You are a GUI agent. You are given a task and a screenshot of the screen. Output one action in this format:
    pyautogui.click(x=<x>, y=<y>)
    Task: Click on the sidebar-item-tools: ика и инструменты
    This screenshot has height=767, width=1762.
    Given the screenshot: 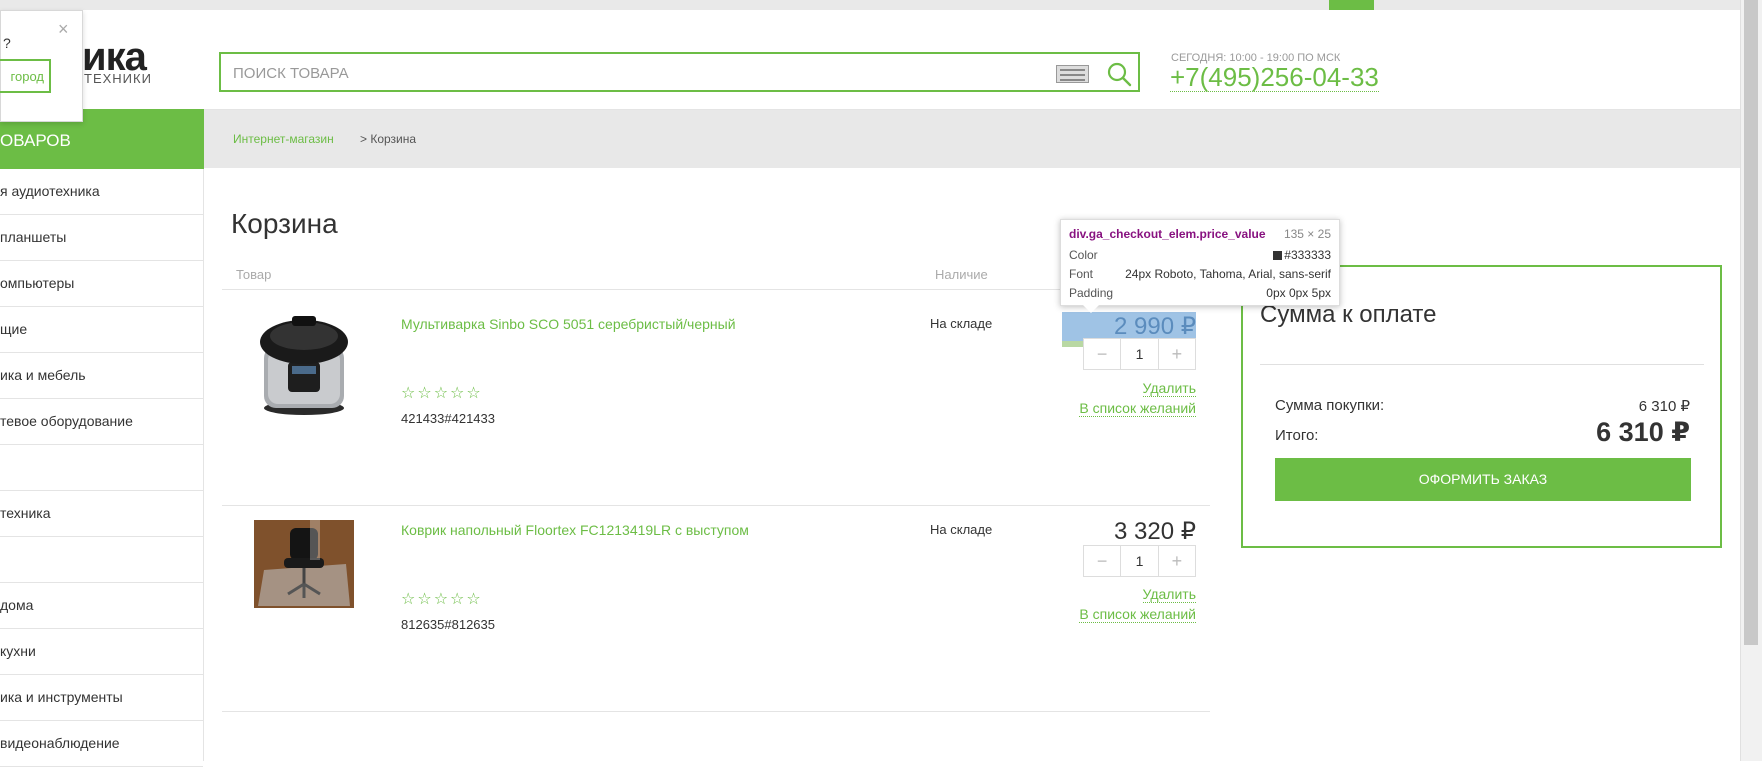 What is the action you would take?
    pyautogui.click(x=101, y=698)
    